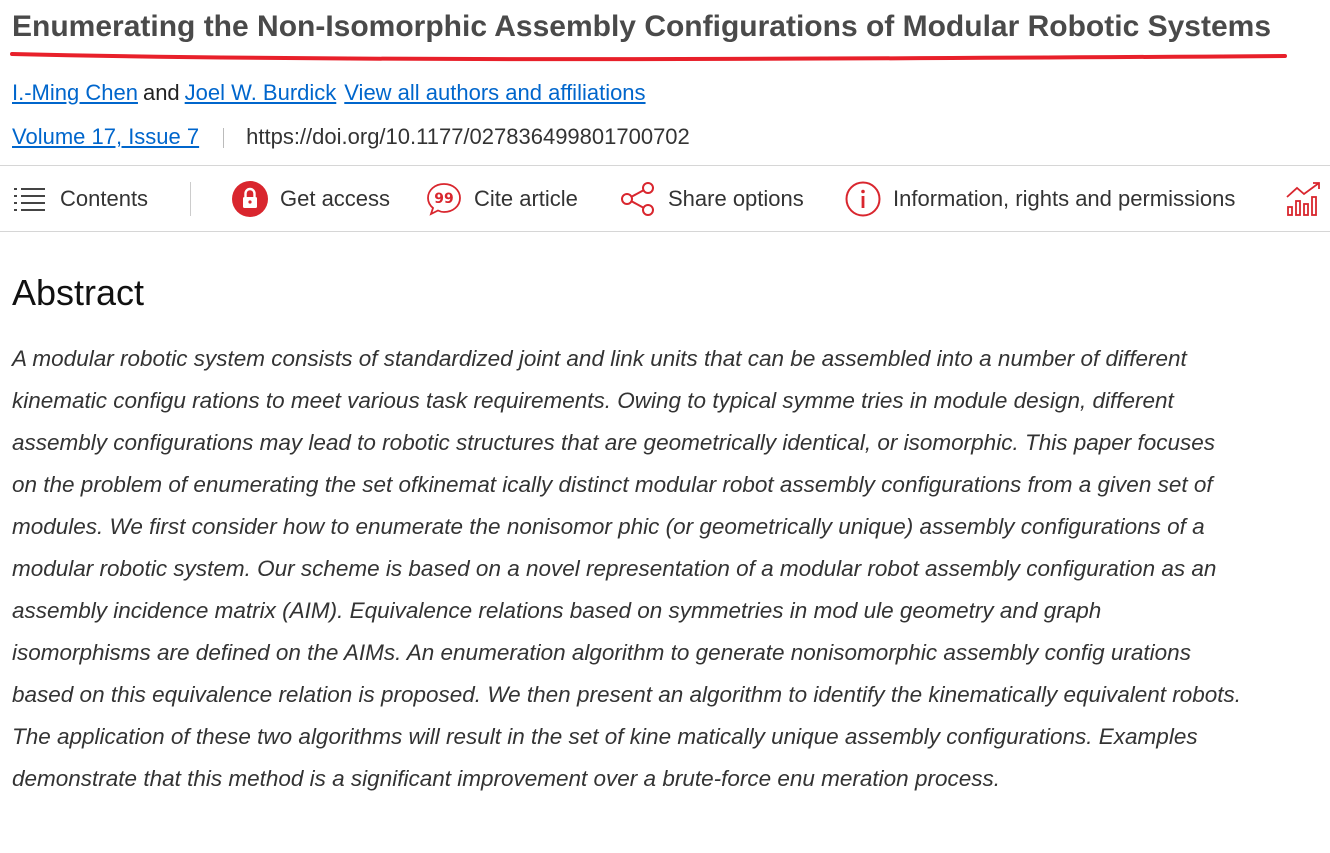  What do you see at coordinates (637, 199) in the screenshot?
I see `share-icon` at bounding box center [637, 199].